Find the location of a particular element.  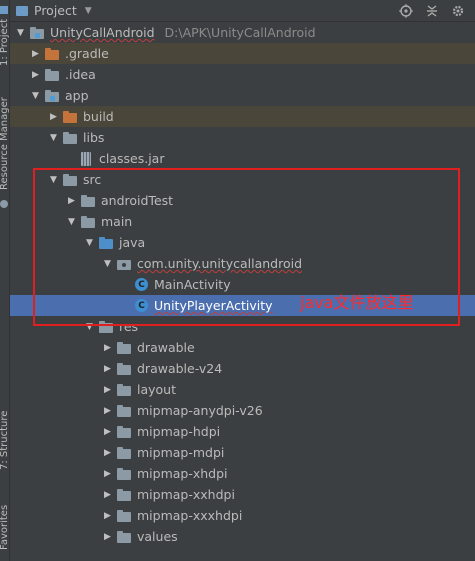

project-title: Project is located at coordinates (55, 10).